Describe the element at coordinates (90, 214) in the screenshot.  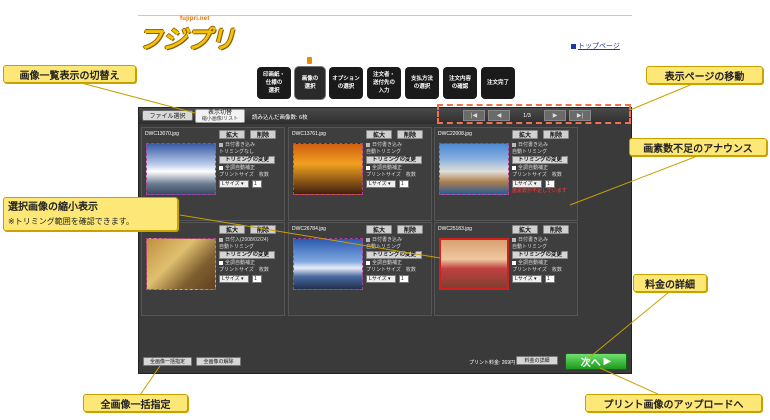
I see `callout-thumbnail: 選択画像の縮小表示 ※トリミング範囲を確認できます。` at that location.